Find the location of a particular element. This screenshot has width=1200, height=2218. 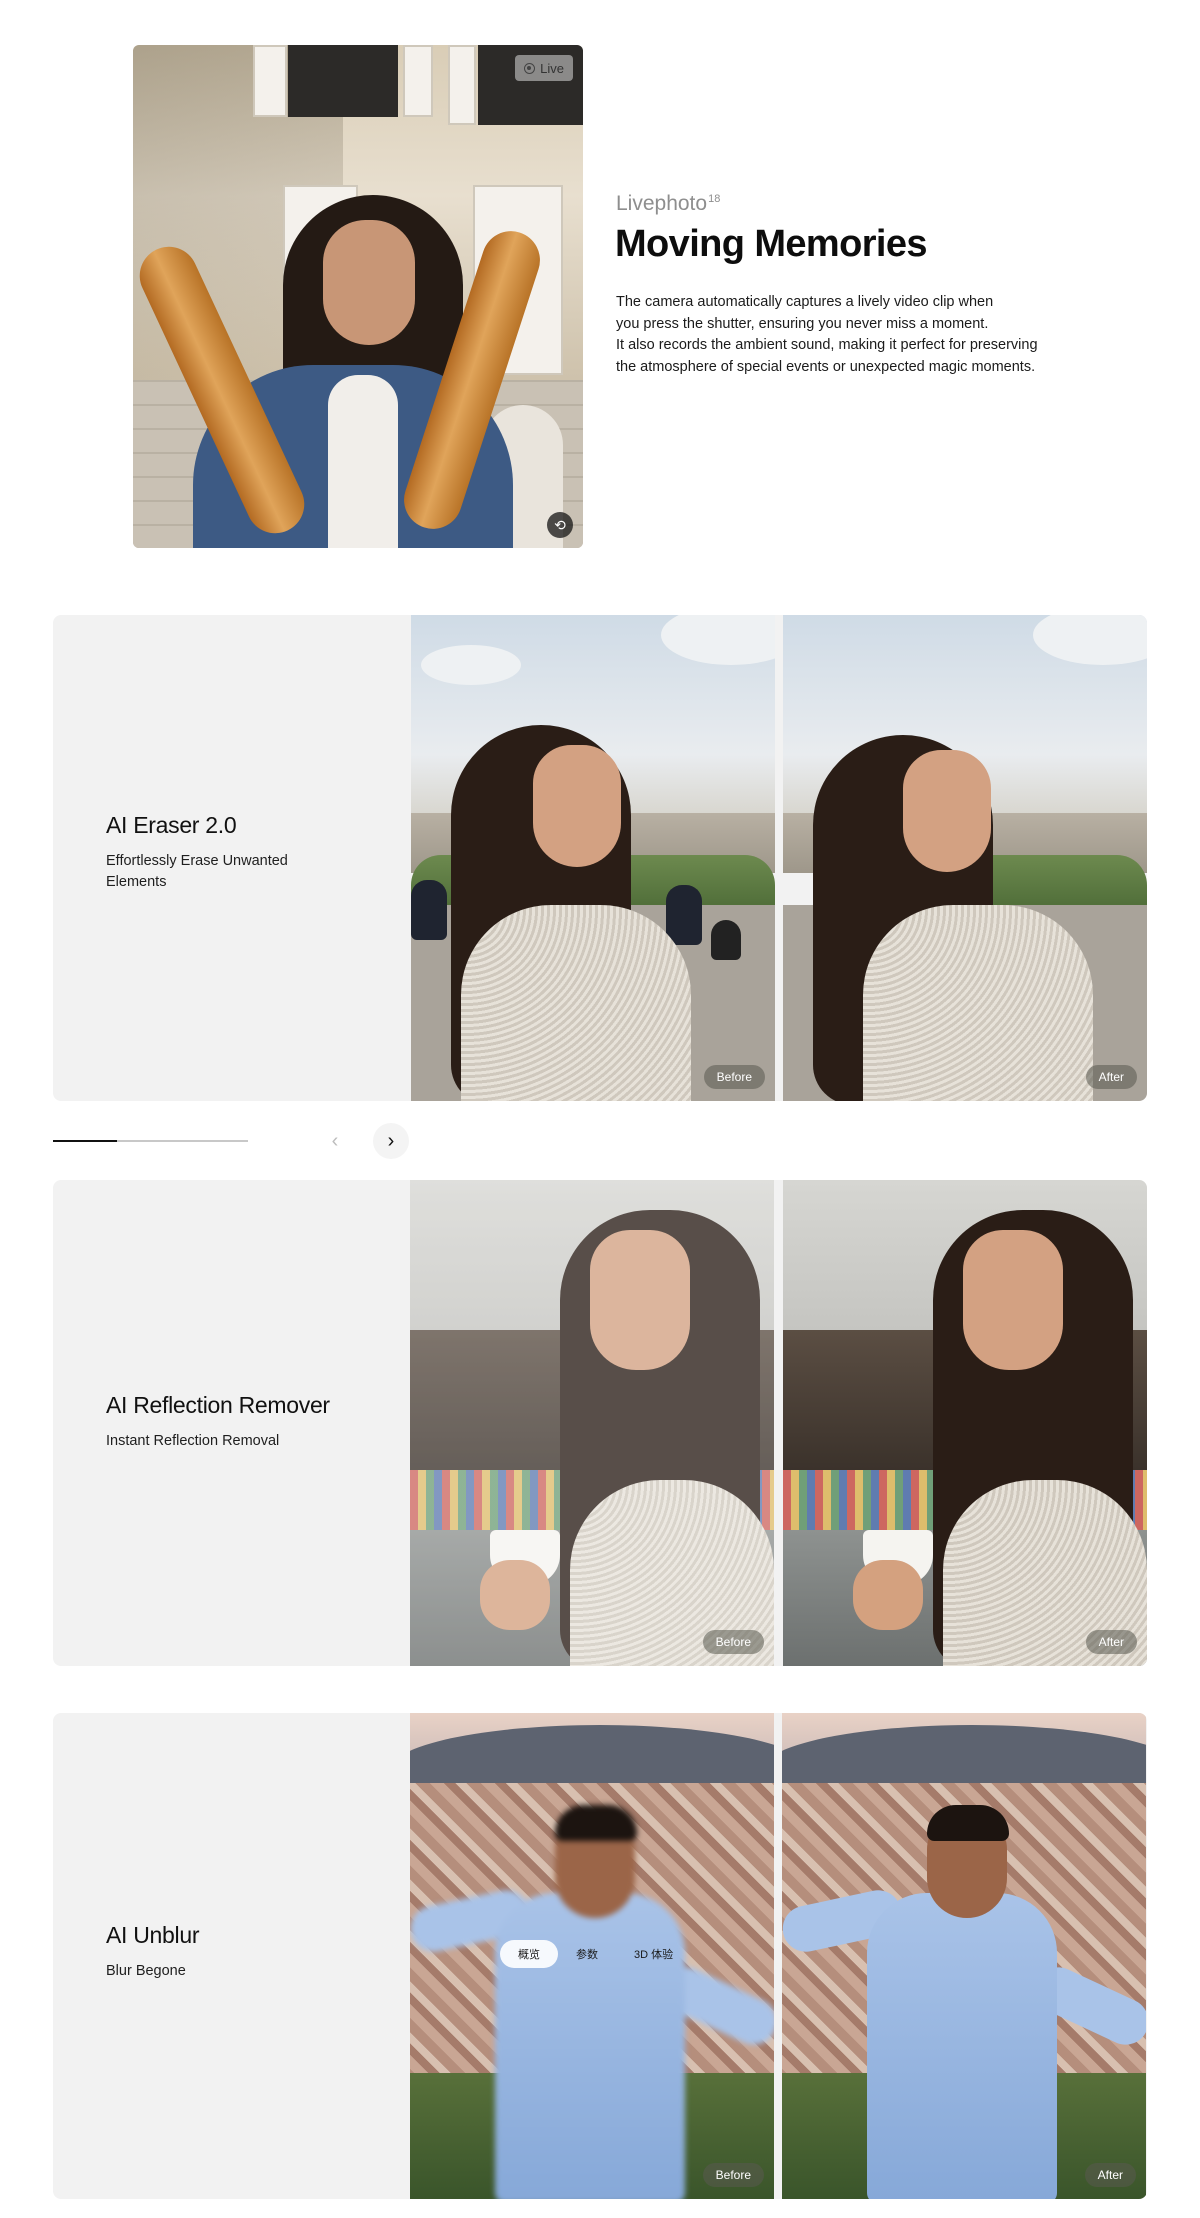

glass-reflection is located at coordinates (592, 1423).